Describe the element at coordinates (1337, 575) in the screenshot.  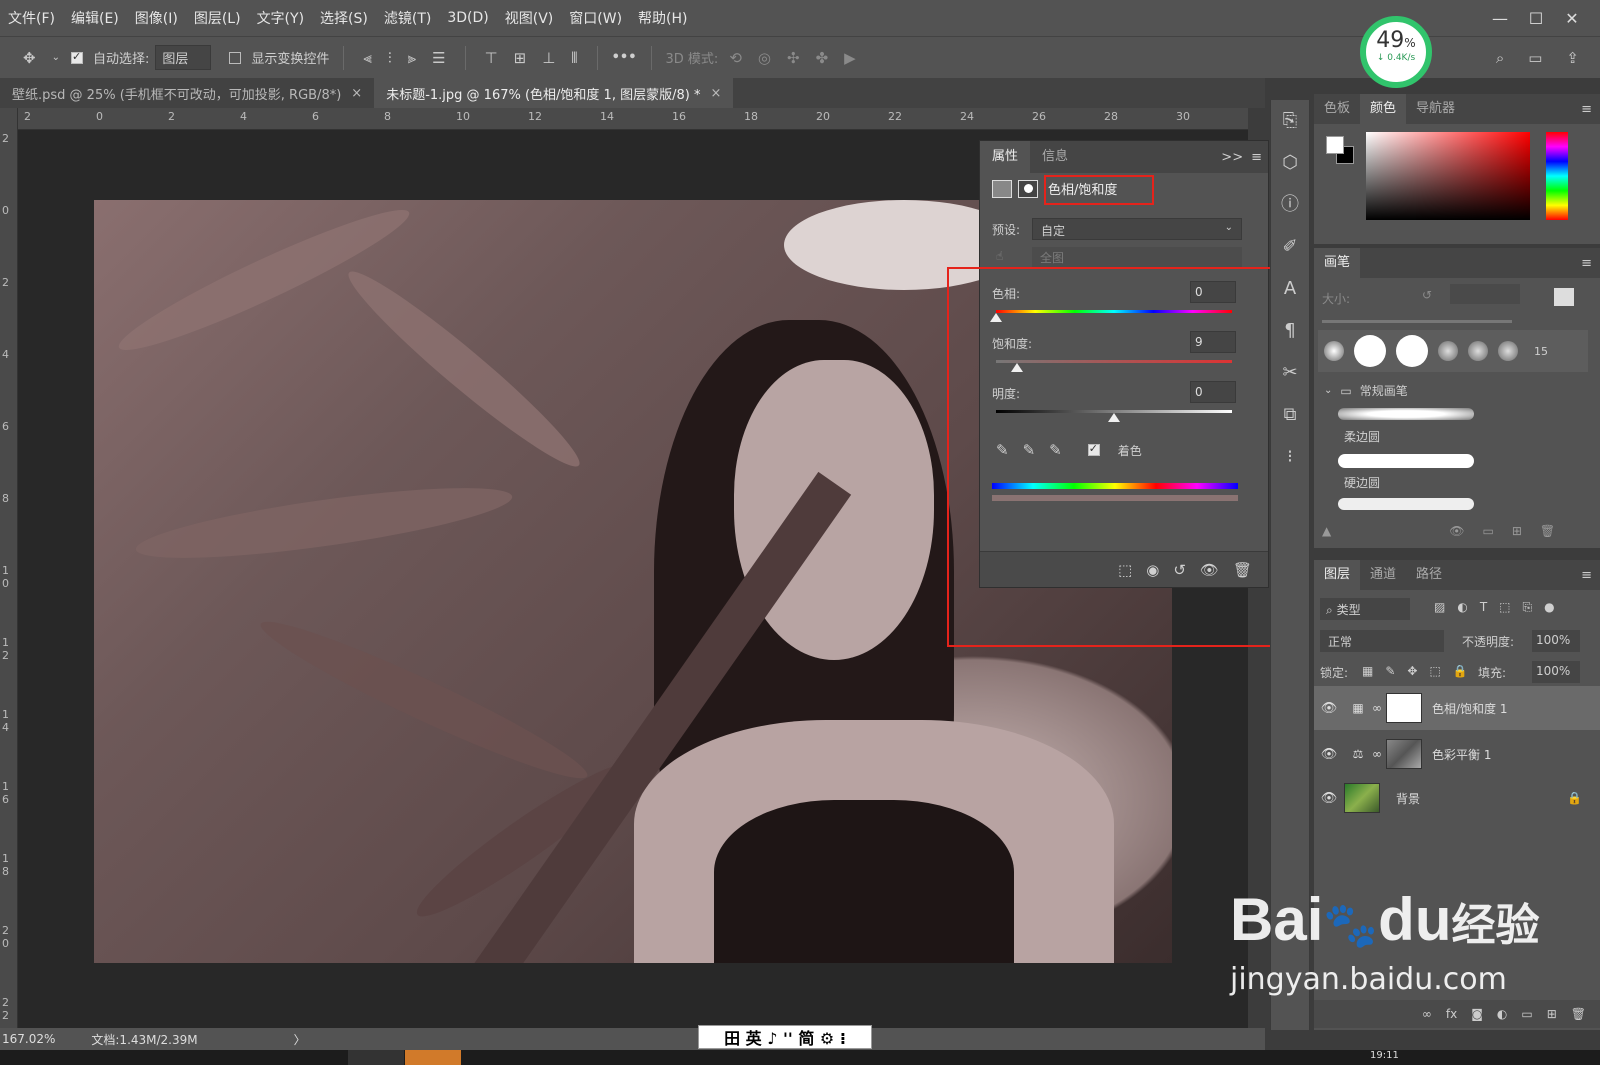
I see `tab-layers: 图层` at that location.